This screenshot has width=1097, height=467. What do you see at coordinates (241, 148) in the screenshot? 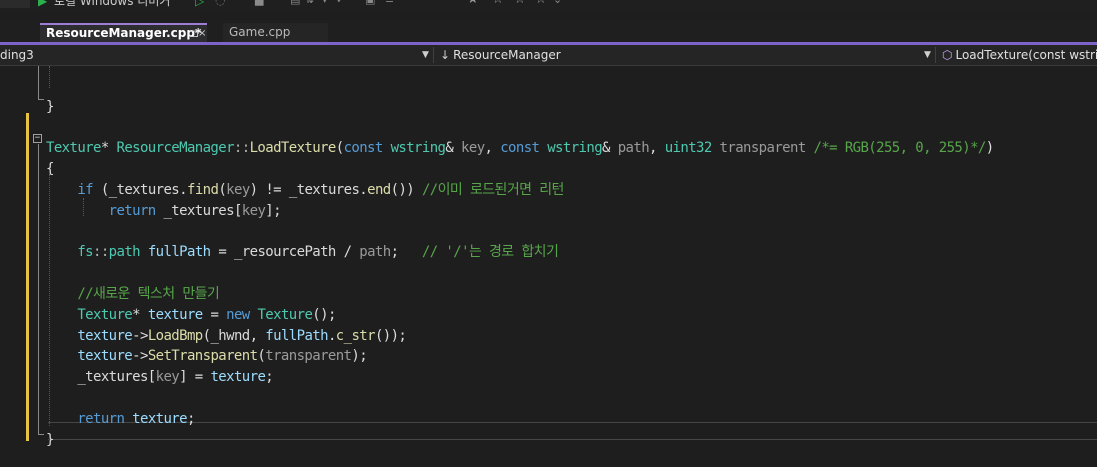
I see `code-token: ::` at bounding box center [241, 148].